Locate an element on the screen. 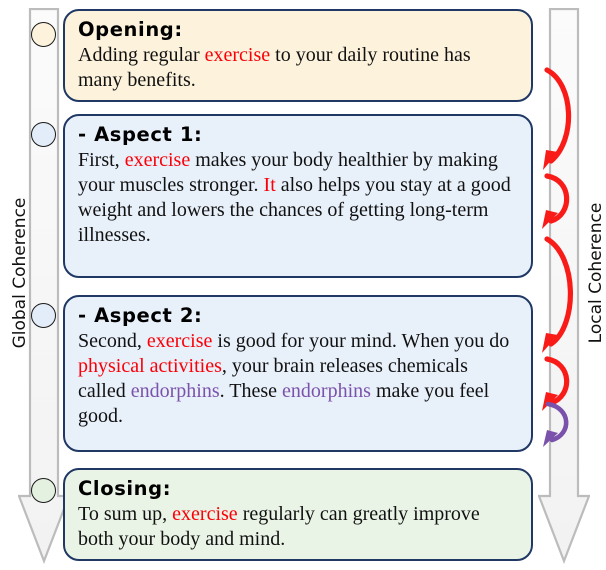  local-coherence-arrow is located at coordinates (564, 286).